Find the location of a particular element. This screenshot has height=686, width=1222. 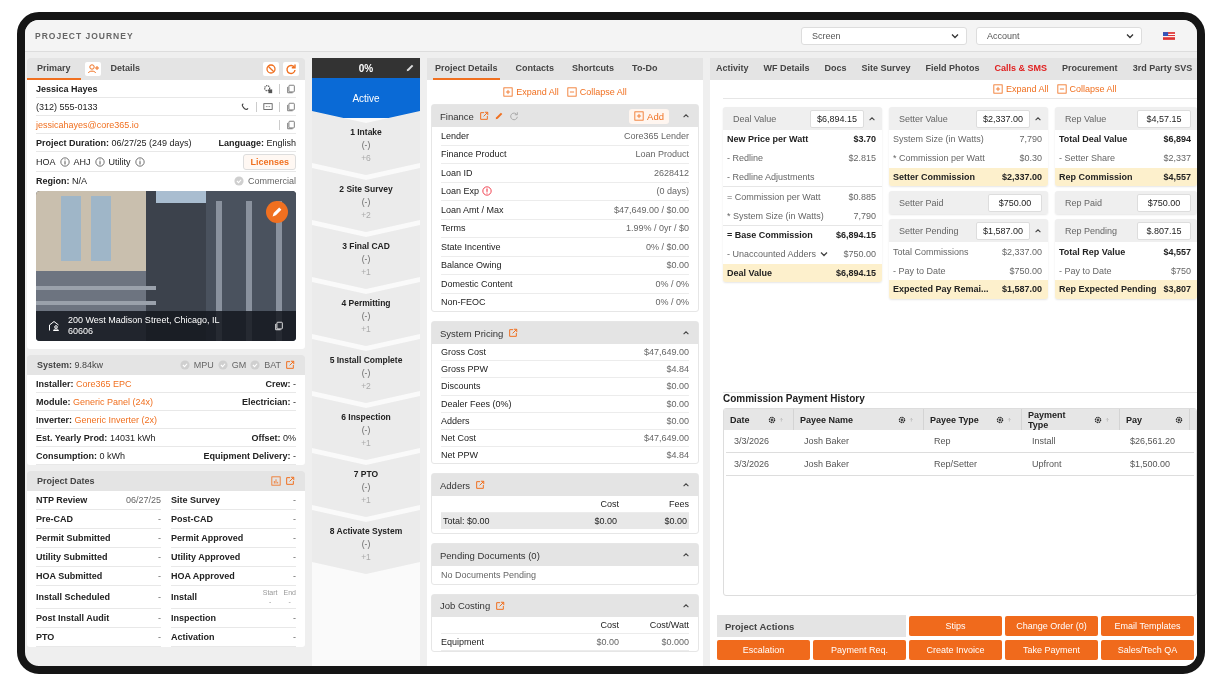

tab: Contacts is located at coordinates (535, 69).